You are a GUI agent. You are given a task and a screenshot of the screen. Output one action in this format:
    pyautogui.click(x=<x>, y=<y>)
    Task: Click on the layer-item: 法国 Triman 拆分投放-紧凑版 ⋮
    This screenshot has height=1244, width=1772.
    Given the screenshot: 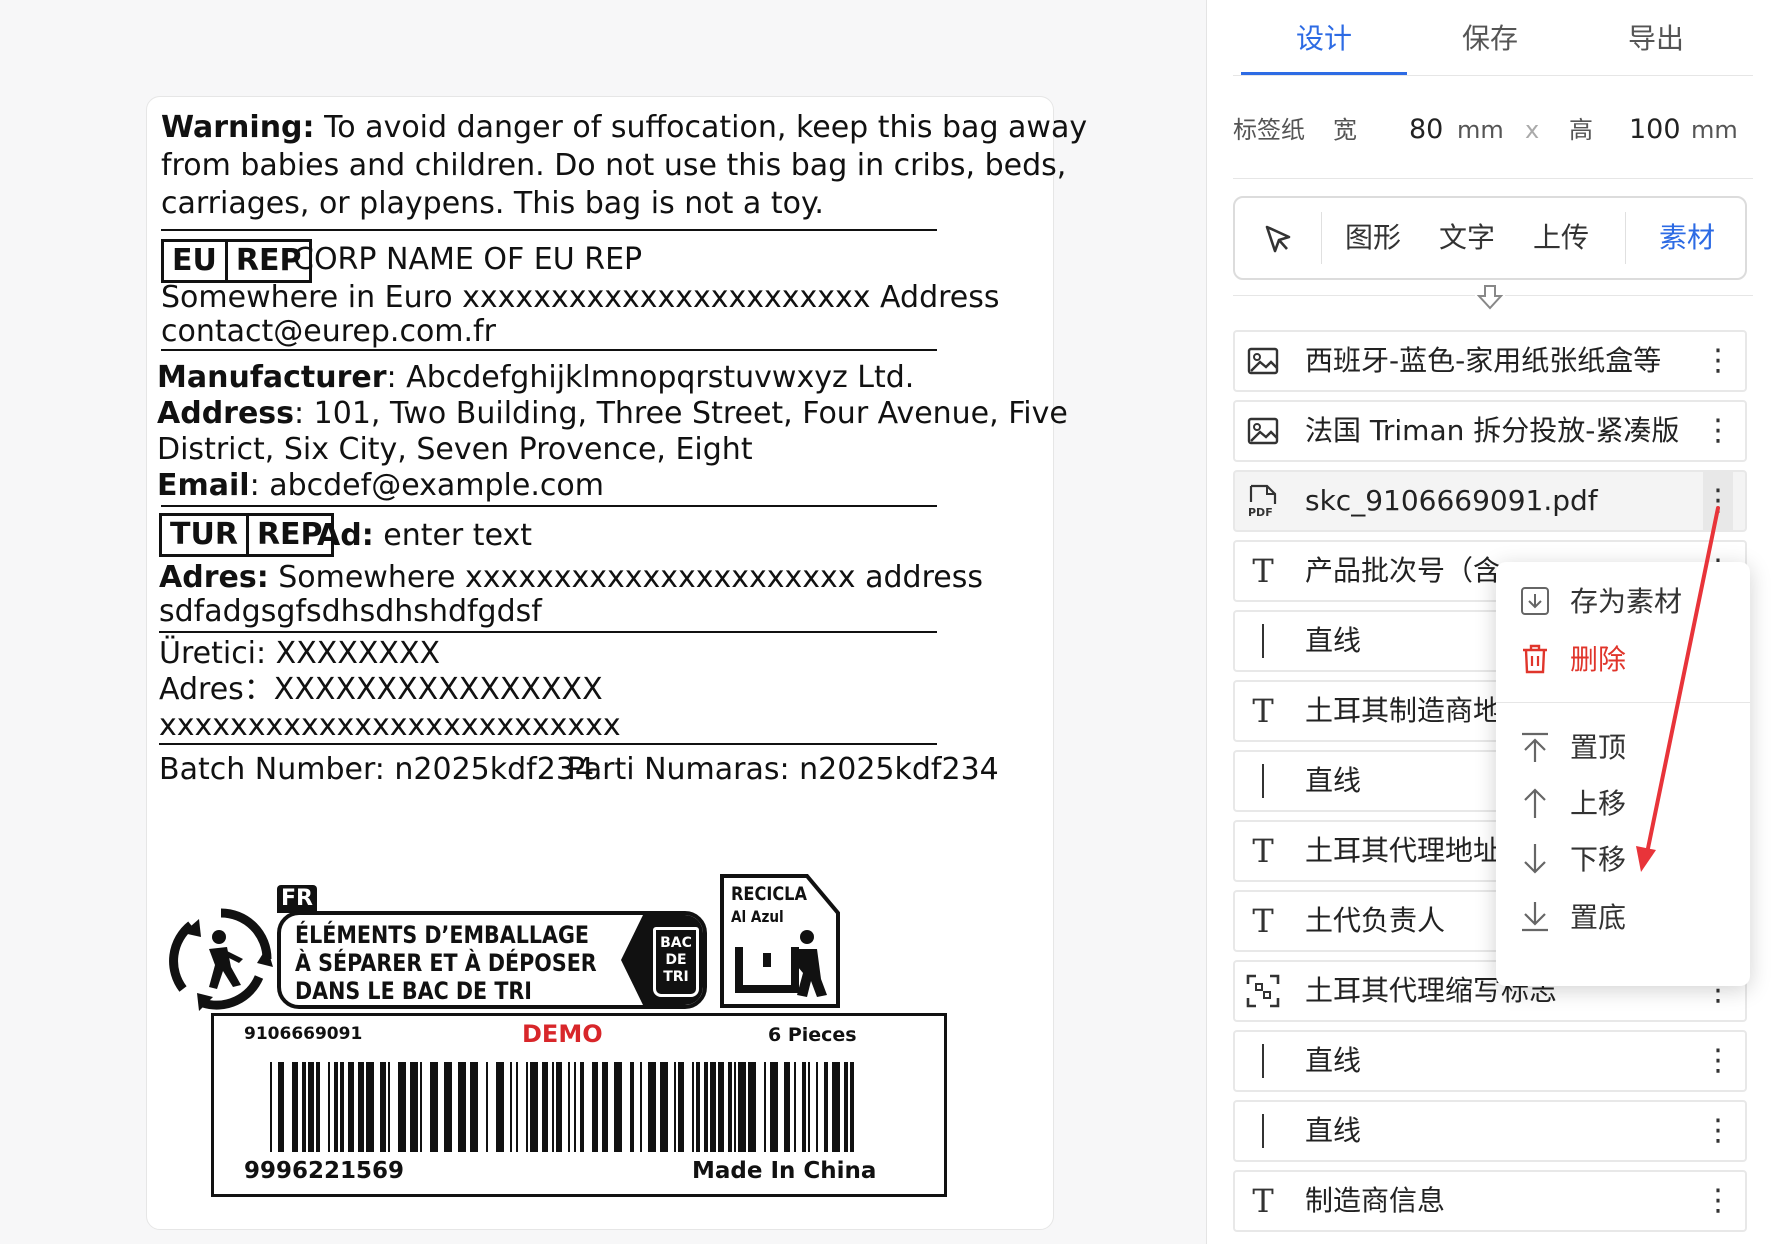 What is the action you would take?
    pyautogui.click(x=1490, y=431)
    